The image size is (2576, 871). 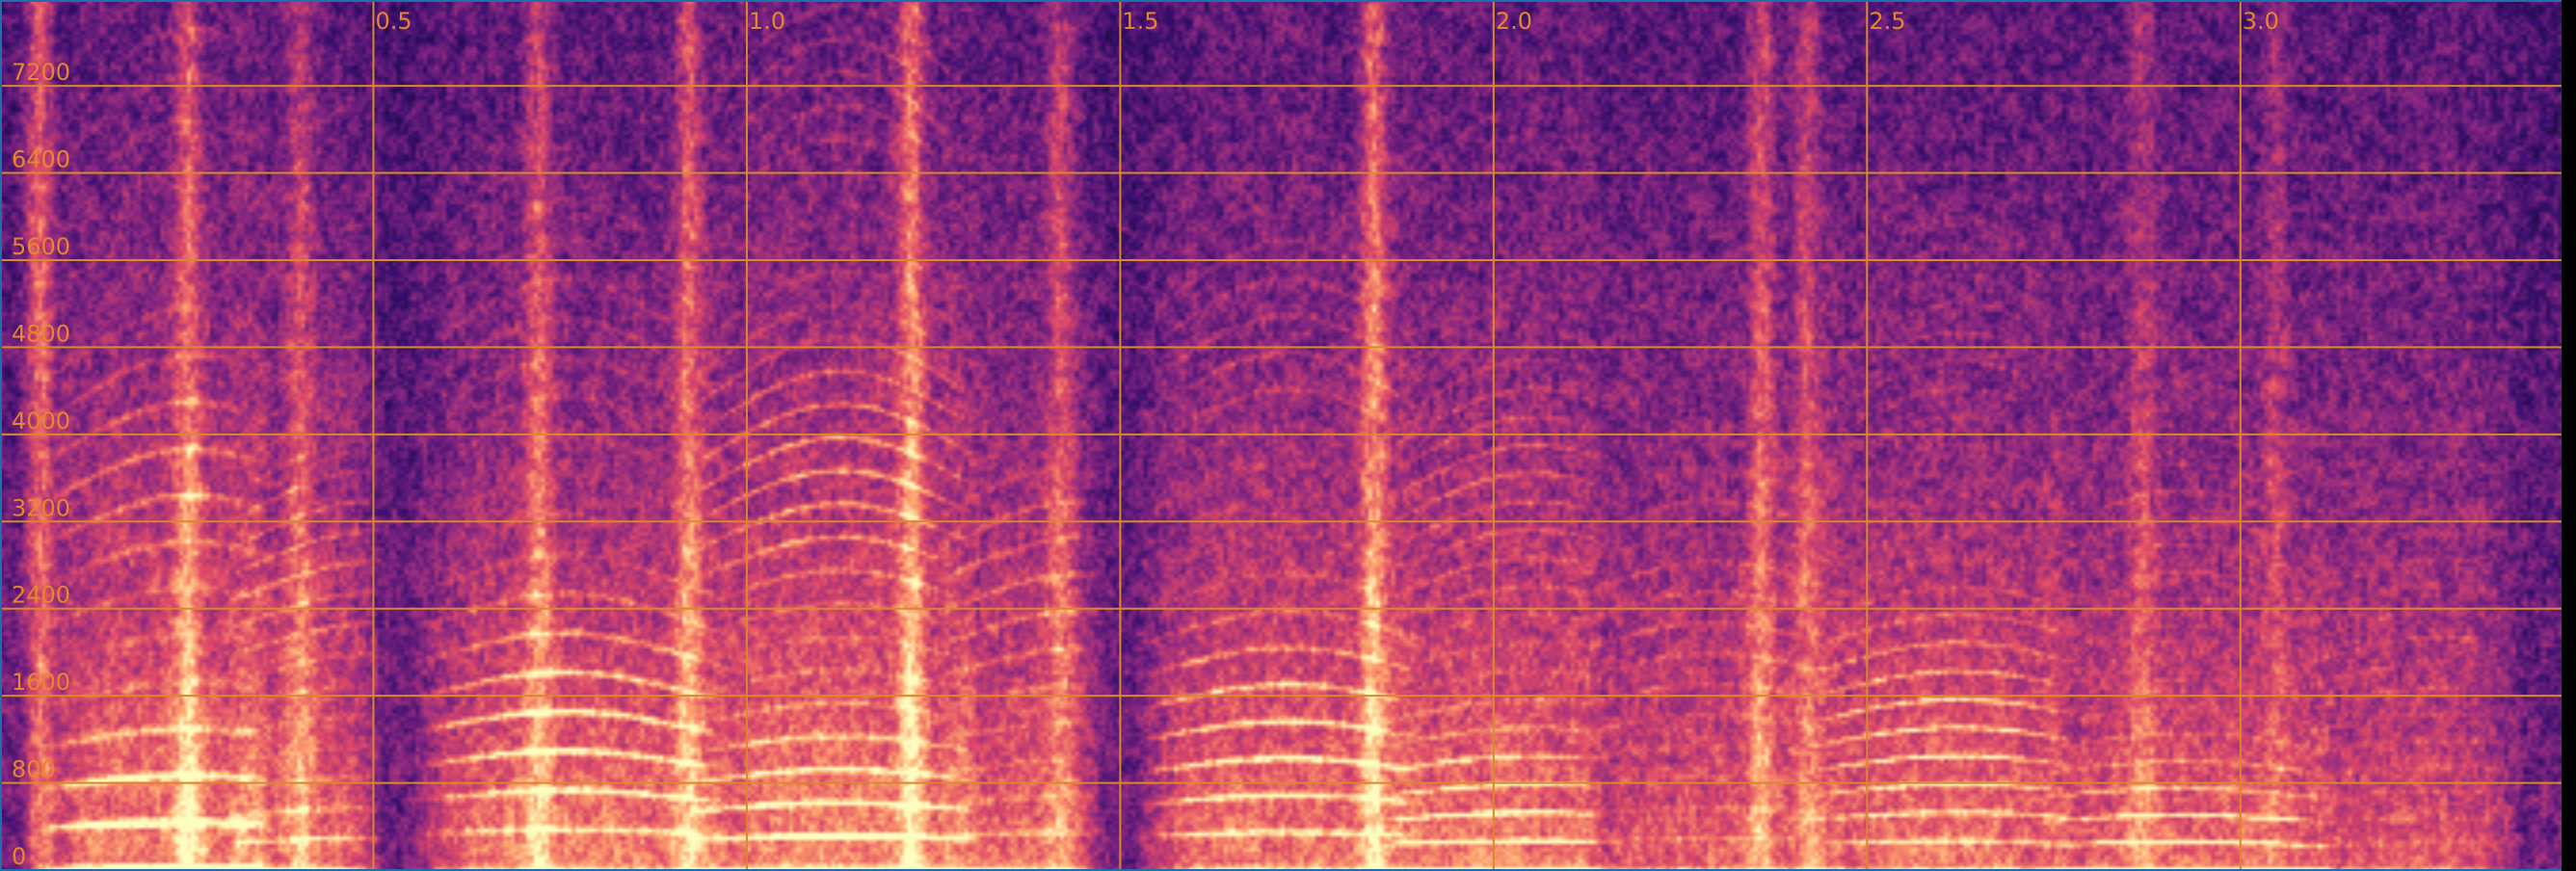 What do you see at coordinates (2569, 435) in the screenshot?
I see `right-edge-strip` at bounding box center [2569, 435].